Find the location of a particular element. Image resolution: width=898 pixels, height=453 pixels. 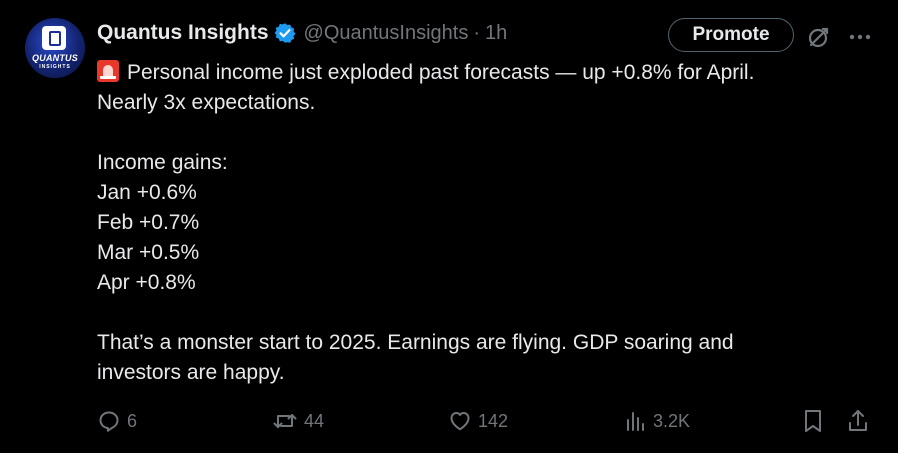

repost-icon is located at coordinates (285, 421).